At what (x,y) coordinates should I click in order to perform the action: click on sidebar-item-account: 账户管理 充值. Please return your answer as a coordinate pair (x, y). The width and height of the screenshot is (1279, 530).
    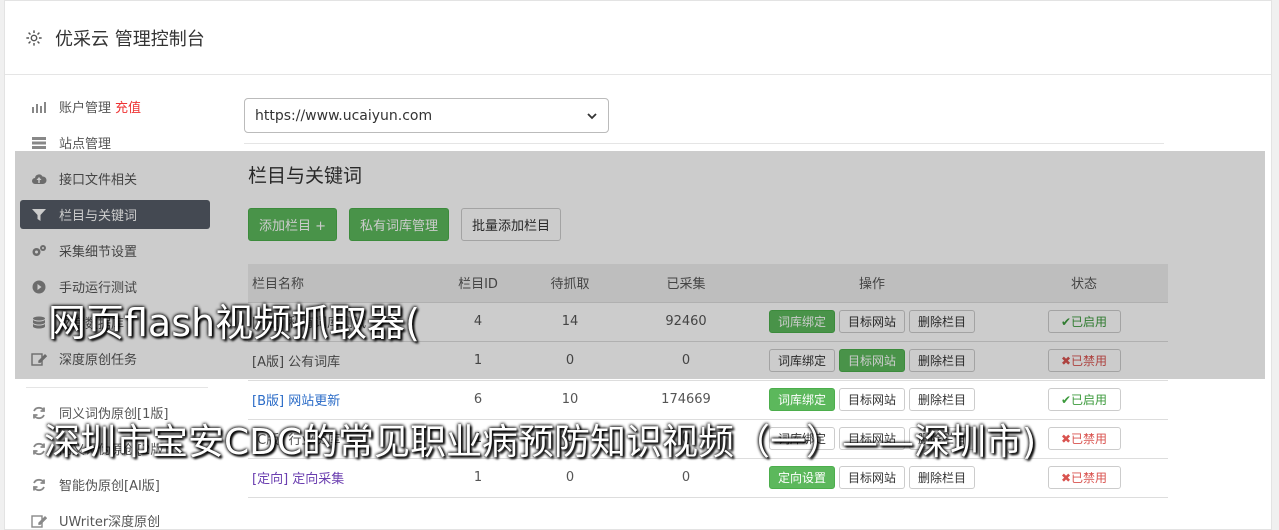
    Looking at the image, I should click on (115, 106).